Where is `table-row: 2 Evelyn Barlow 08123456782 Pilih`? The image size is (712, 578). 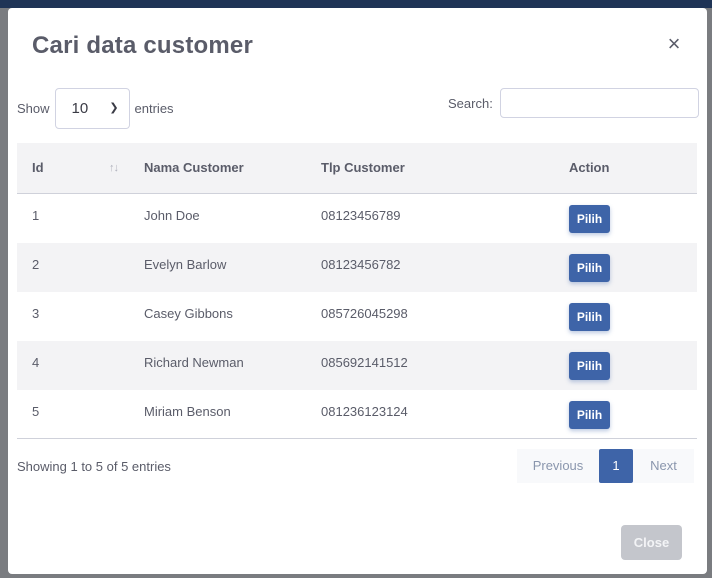 table-row: 2 Evelyn Barlow 08123456782 Pilih is located at coordinates (357, 267).